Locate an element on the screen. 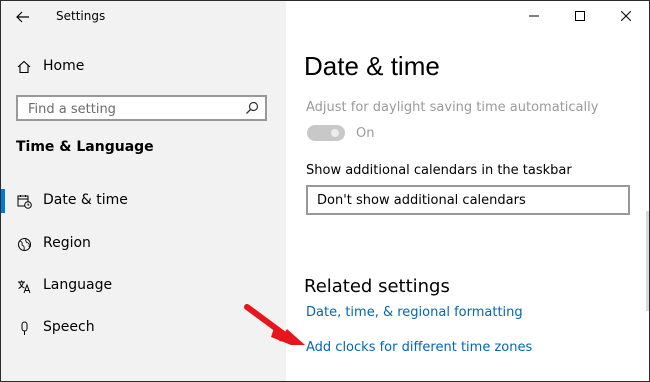  home-nav-item: Home is located at coordinates (143, 67).